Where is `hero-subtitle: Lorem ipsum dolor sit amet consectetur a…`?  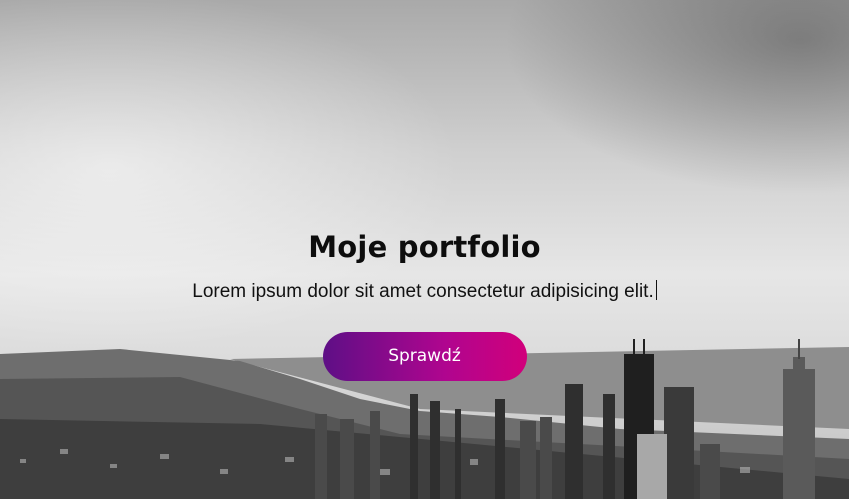
hero-subtitle: Lorem ipsum dolor sit amet consectetur a… is located at coordinates (424, 291).